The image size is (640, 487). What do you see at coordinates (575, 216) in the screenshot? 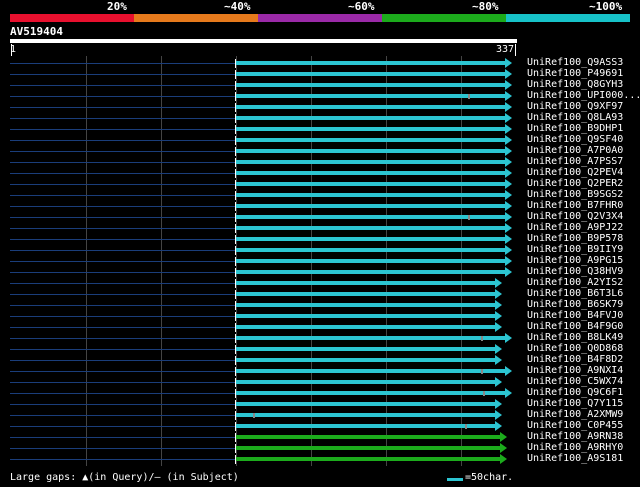
I see `hit-label: UniRef100_Q2V3X4` at bounding box center [575, 216].